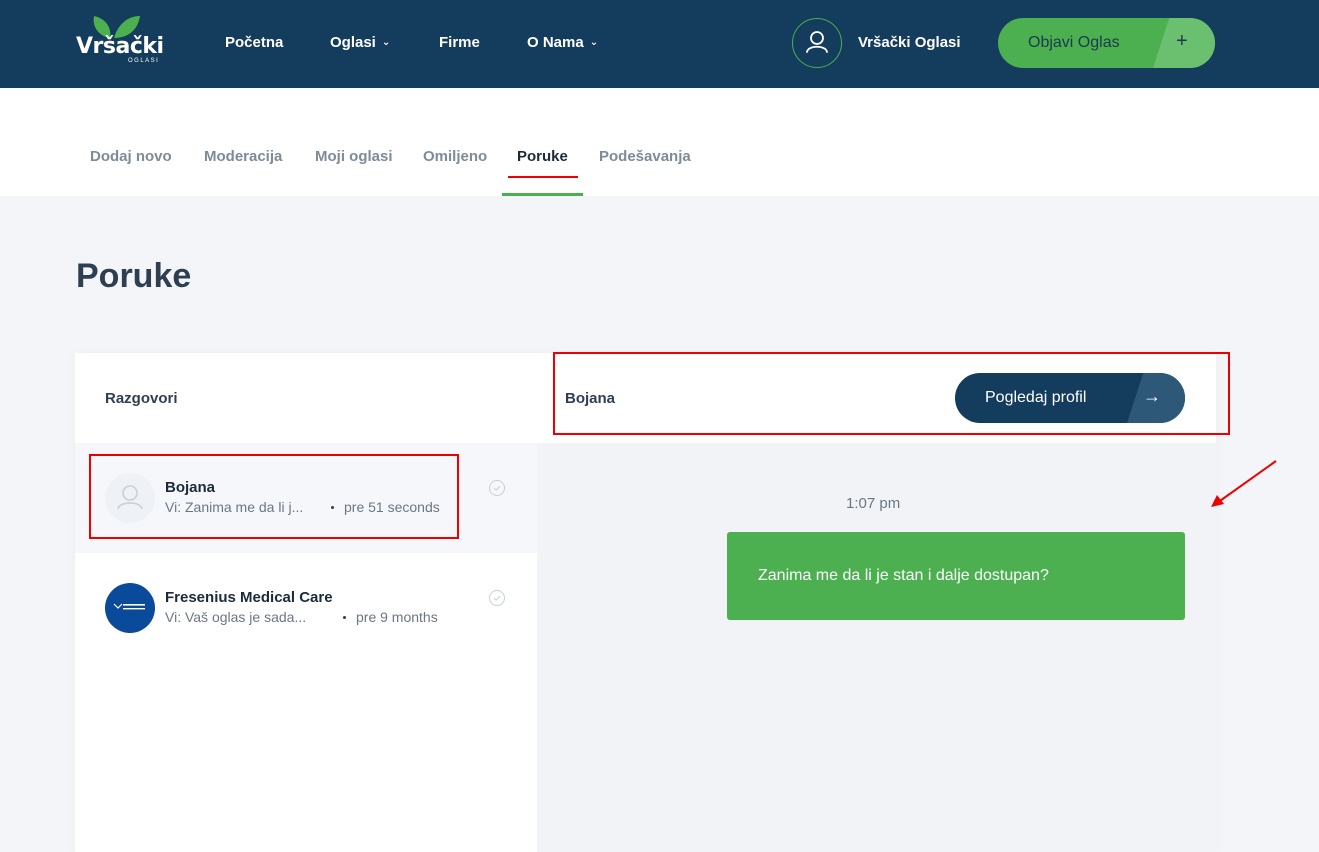 The image size is (1319, 852). What do you see at coordinates (274, 496) in the screenshot?
I see `annotation-box-conversation` at bounding box center [274, 496].